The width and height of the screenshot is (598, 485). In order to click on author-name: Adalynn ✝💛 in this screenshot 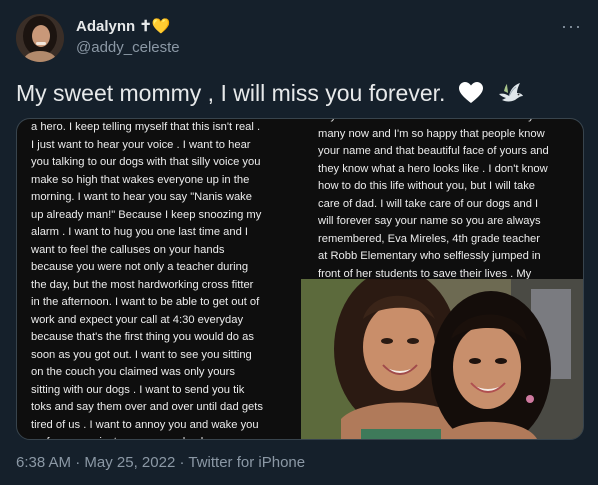, I will do `click(123, 26)`.